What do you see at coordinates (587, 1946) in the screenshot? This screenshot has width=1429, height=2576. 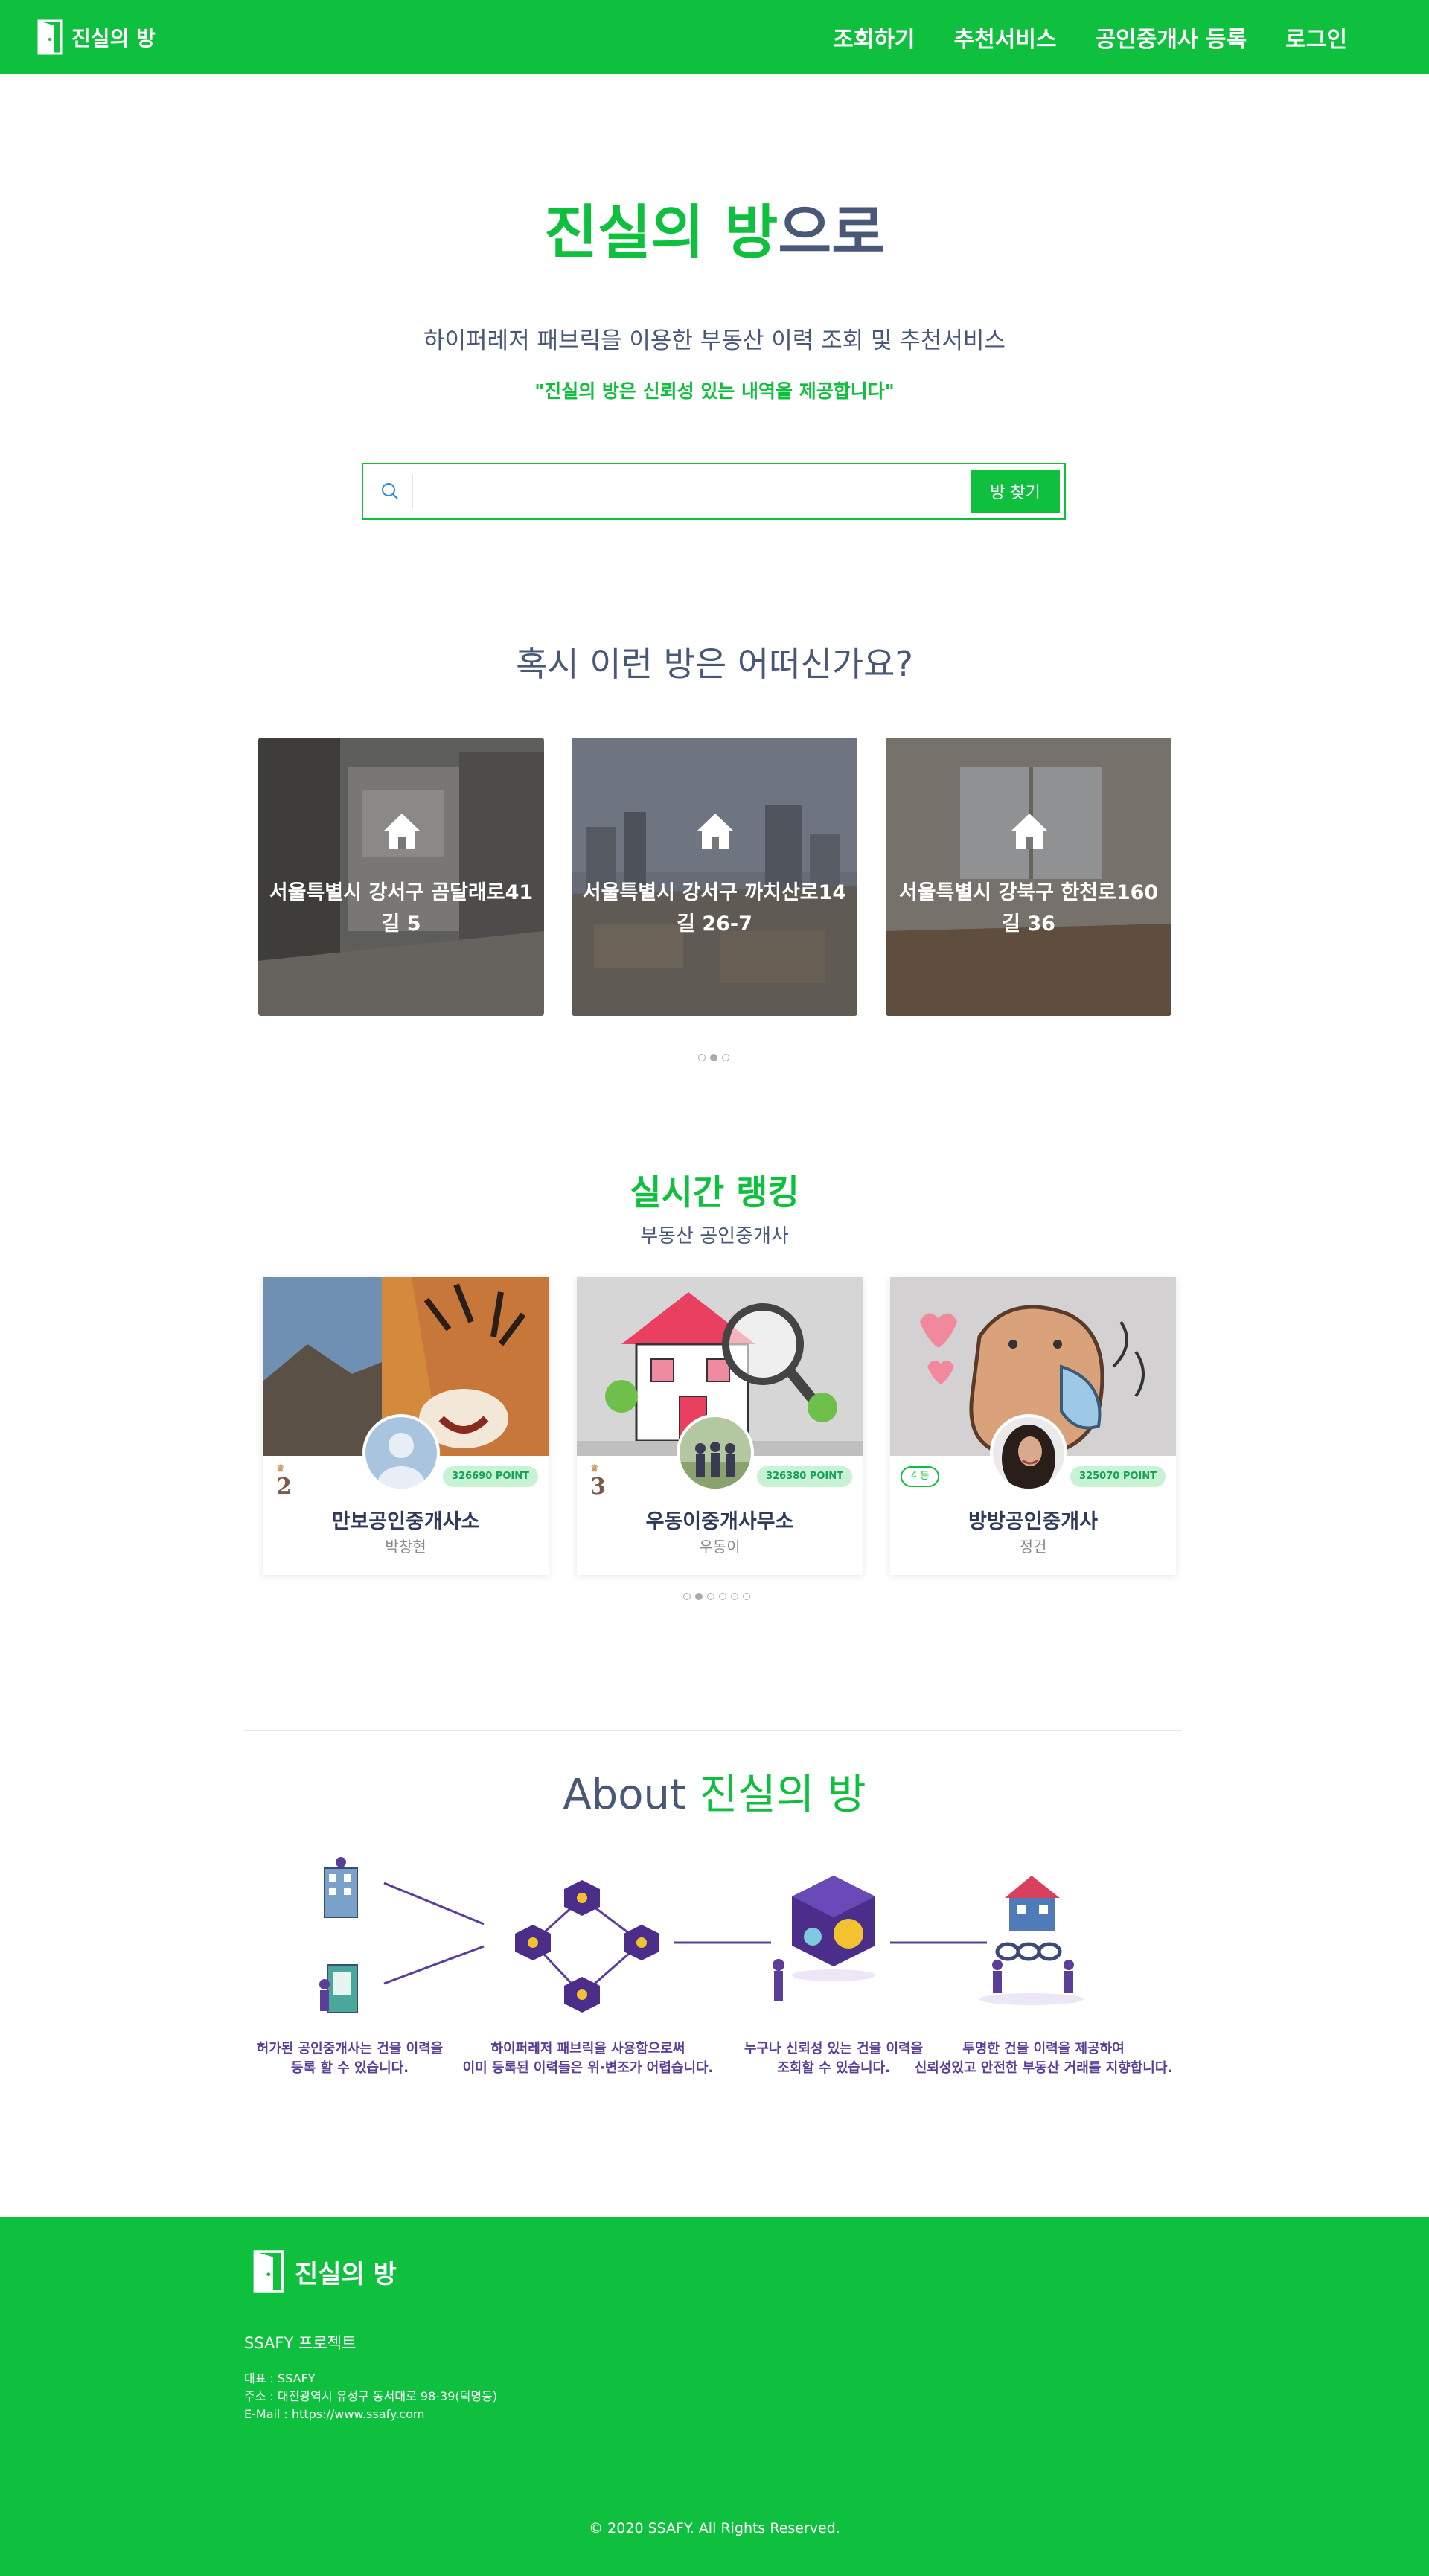 I see `blockchain-network-illustration` at bounding box center [587, 1946].